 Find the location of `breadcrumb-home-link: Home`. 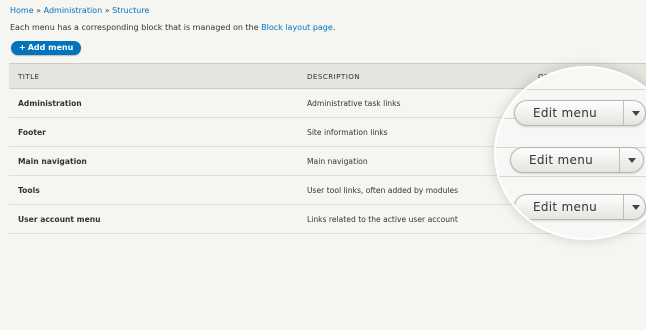

breadcrumb-home-link: Home is located at coordinates (22, 10).